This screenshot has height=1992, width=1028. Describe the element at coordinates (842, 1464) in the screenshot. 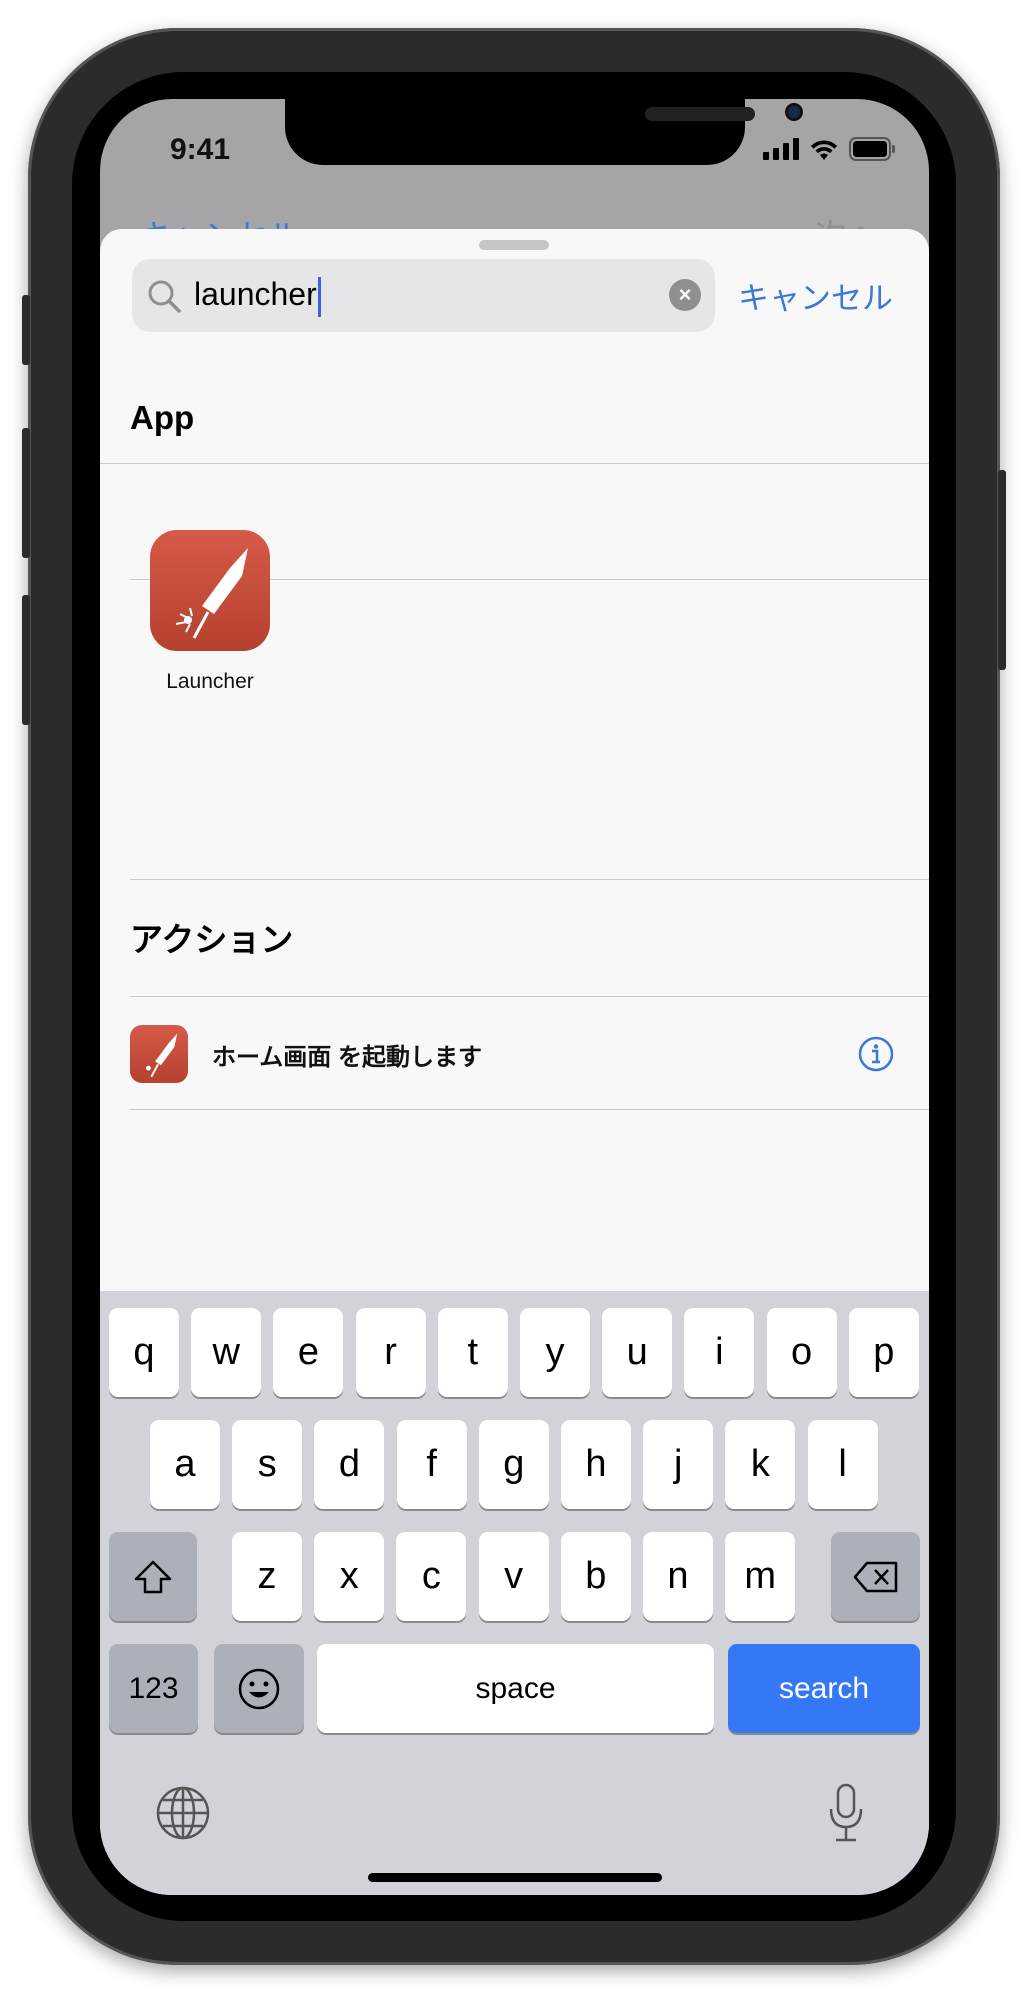

I see `key-l: l` at that location.